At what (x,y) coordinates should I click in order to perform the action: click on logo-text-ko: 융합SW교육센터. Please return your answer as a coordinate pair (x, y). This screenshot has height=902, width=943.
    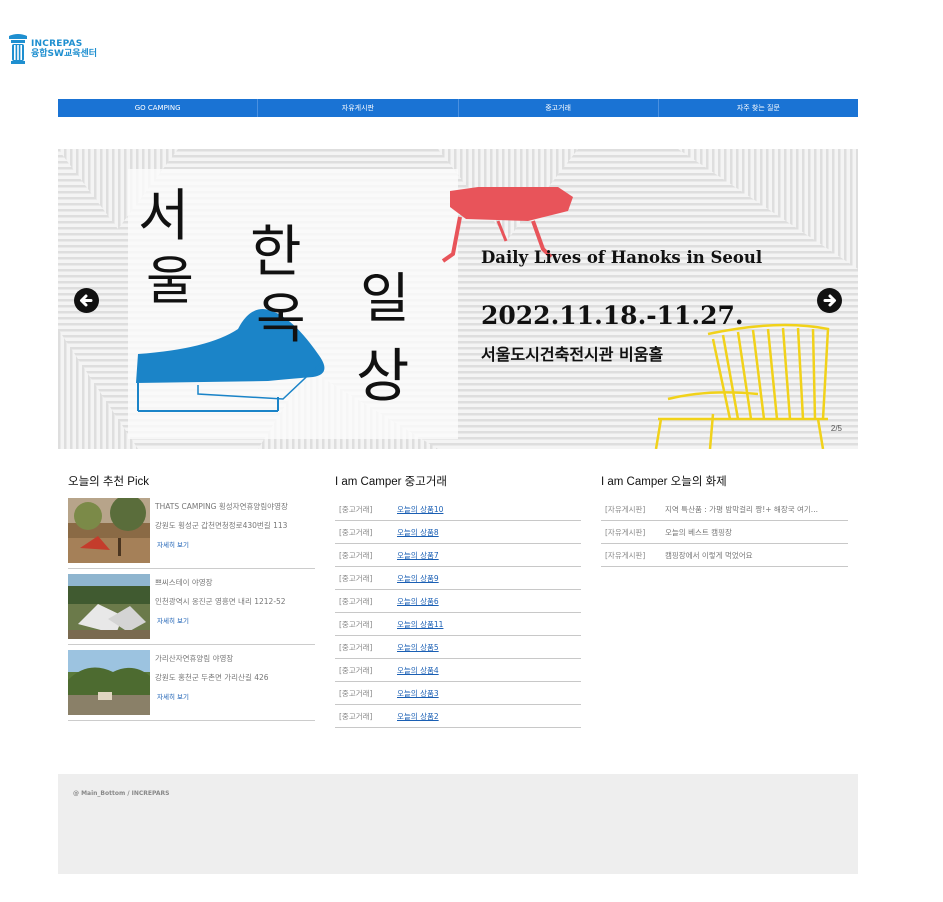
    Looking at the image, I should click on (64, 54).